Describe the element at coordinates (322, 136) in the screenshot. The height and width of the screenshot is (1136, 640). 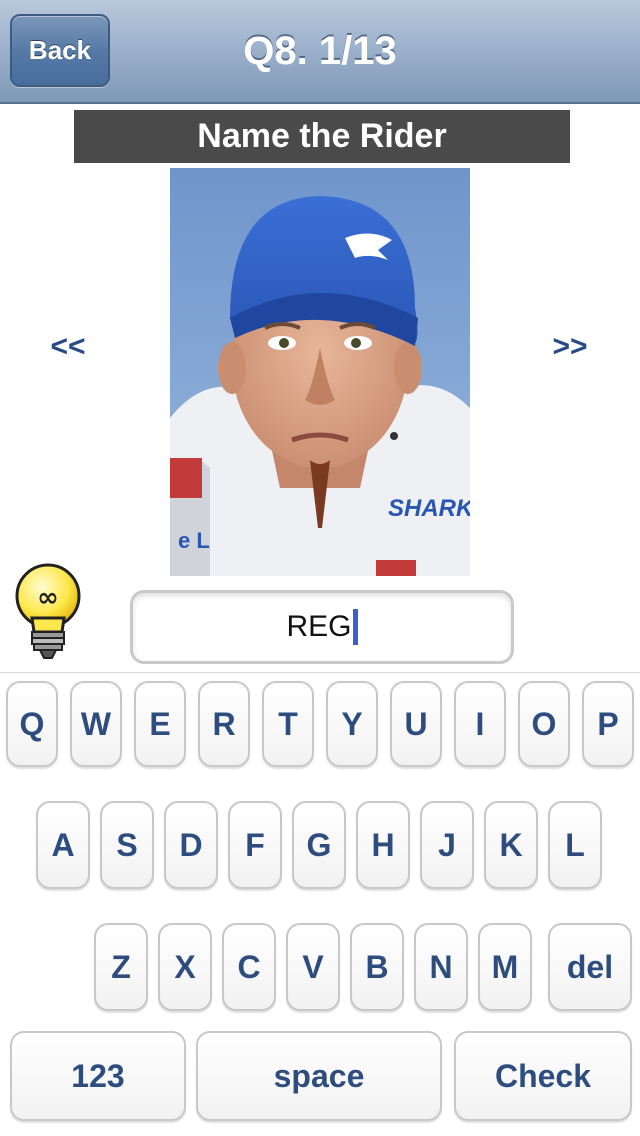
I see `question-banner: Name the Rider` at that location.